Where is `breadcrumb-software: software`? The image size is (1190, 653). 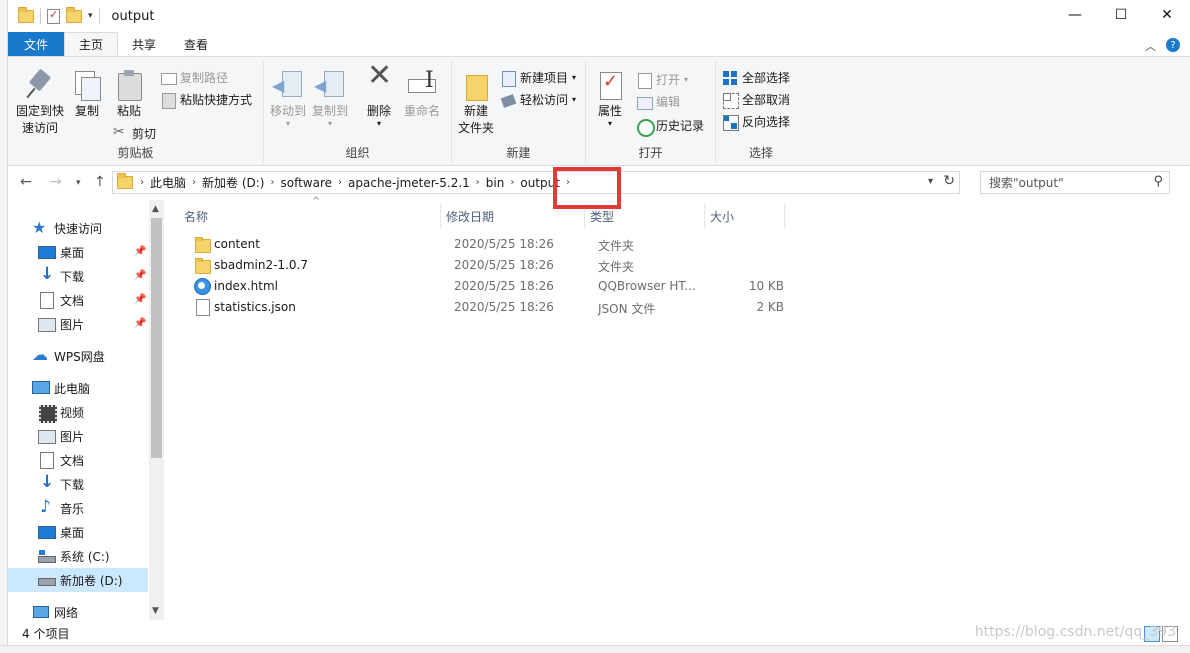
breadcrumb-software: software is located at coordinates (306, 183).